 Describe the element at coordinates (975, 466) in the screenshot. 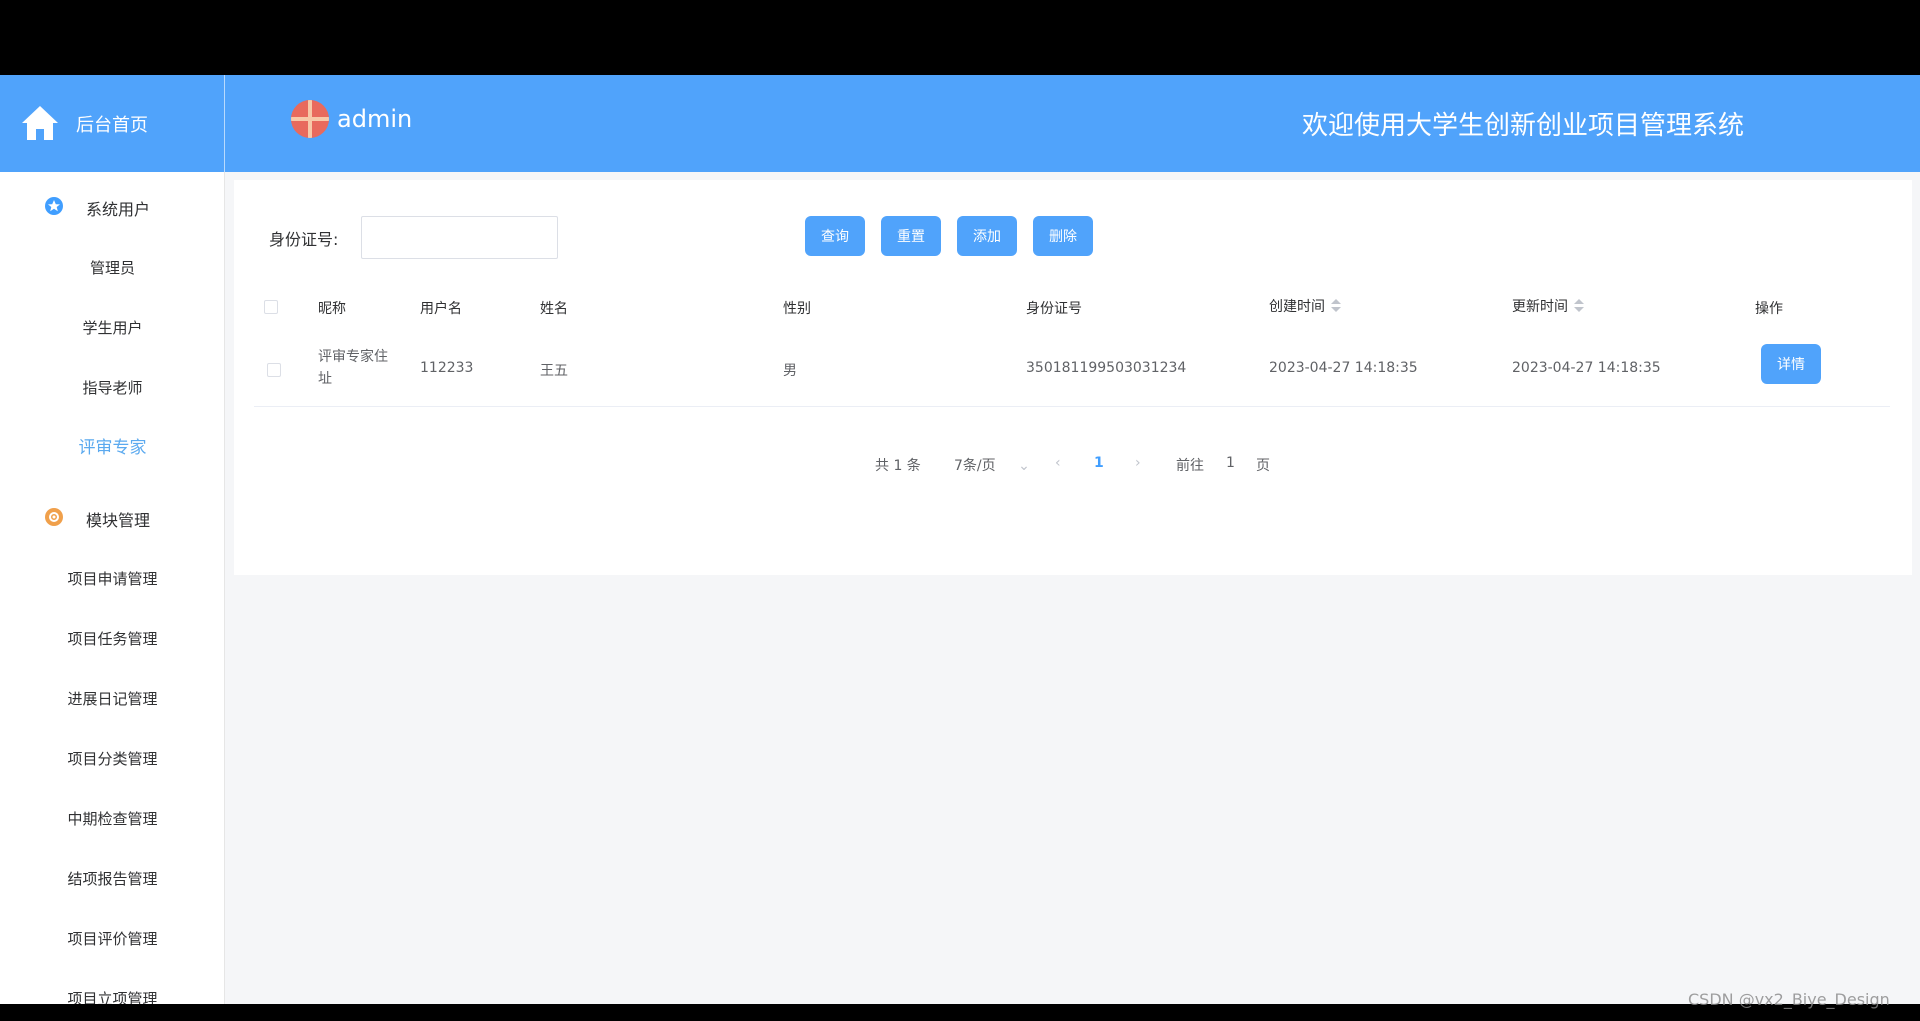

I see `page-size-value: 7条/页` at that location.